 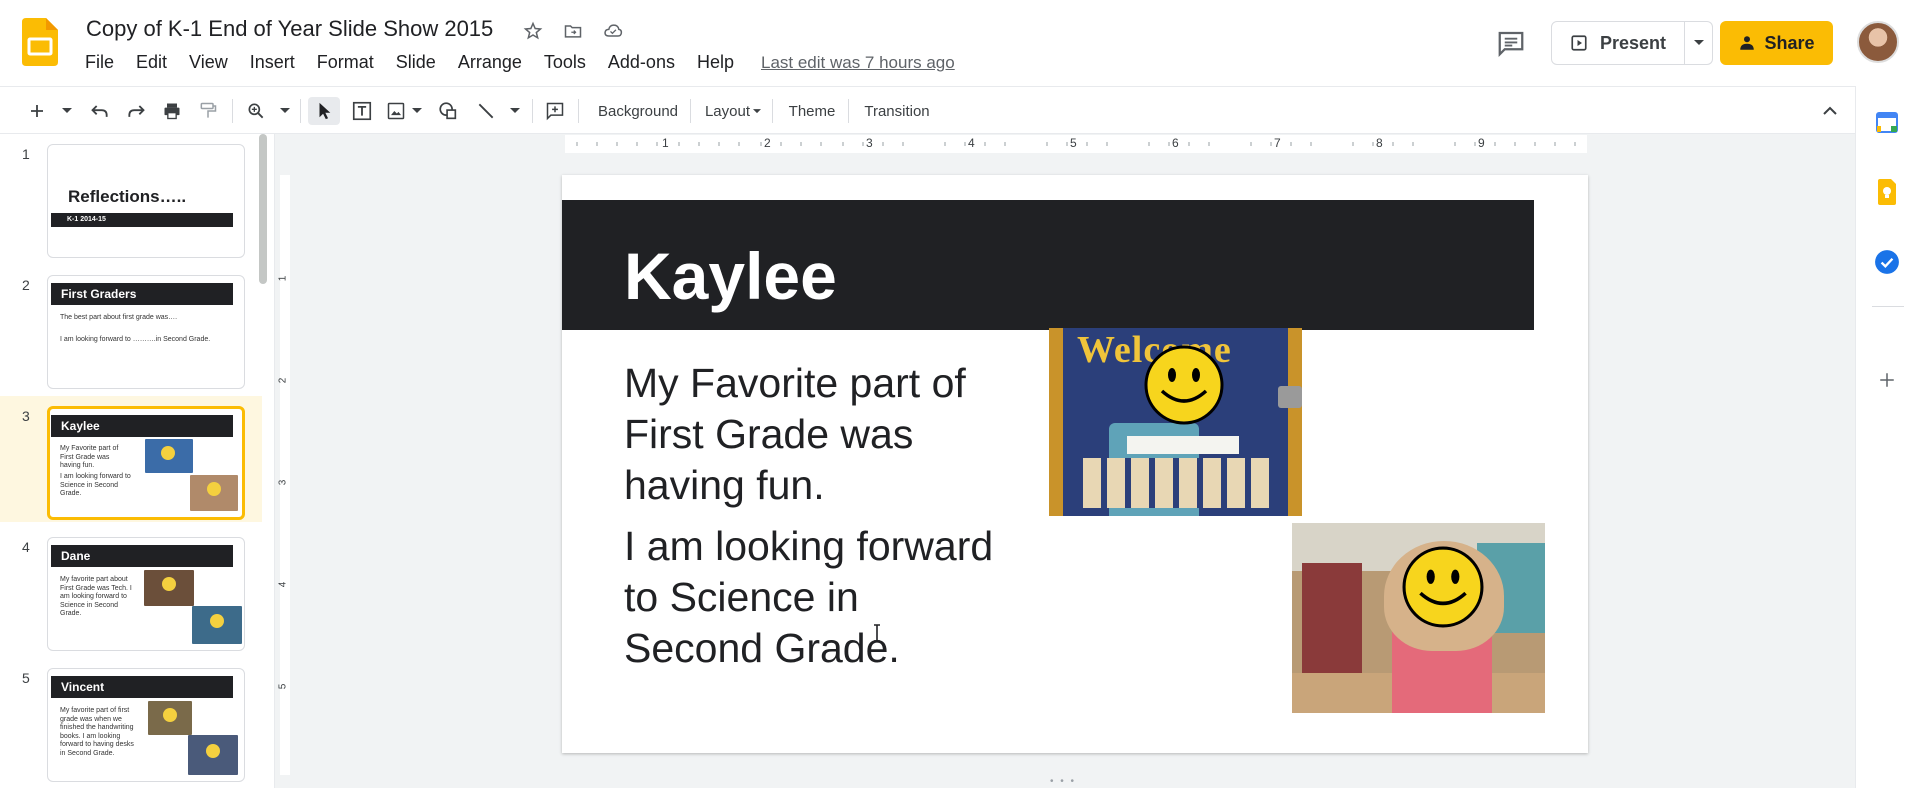 I want to click on thumb-title: Kaylee, so click(x=142, y=426).